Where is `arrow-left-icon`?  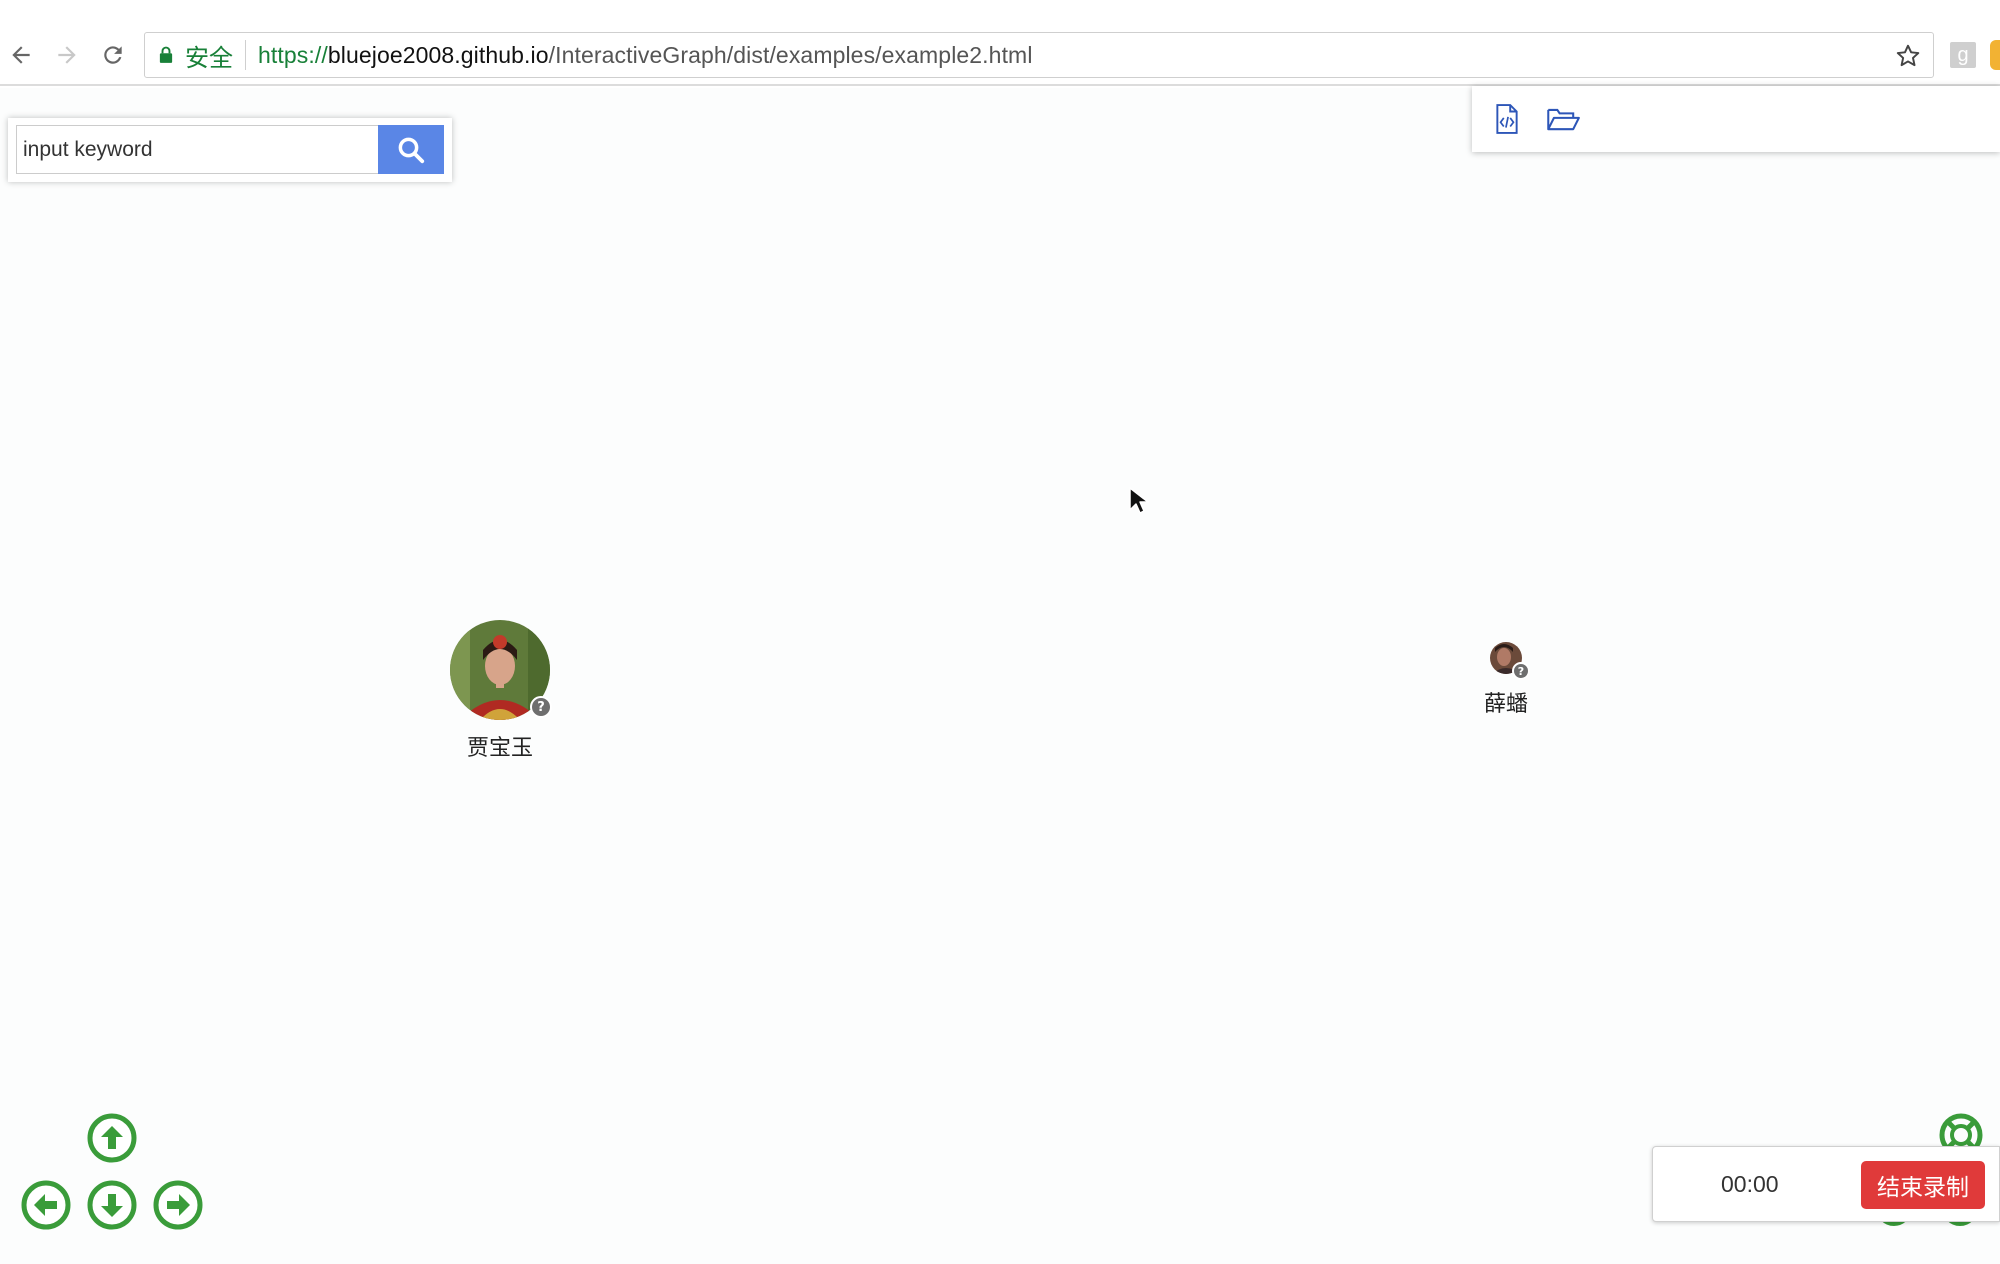
arrow-left-icon is located at coordinates (46, 1205).